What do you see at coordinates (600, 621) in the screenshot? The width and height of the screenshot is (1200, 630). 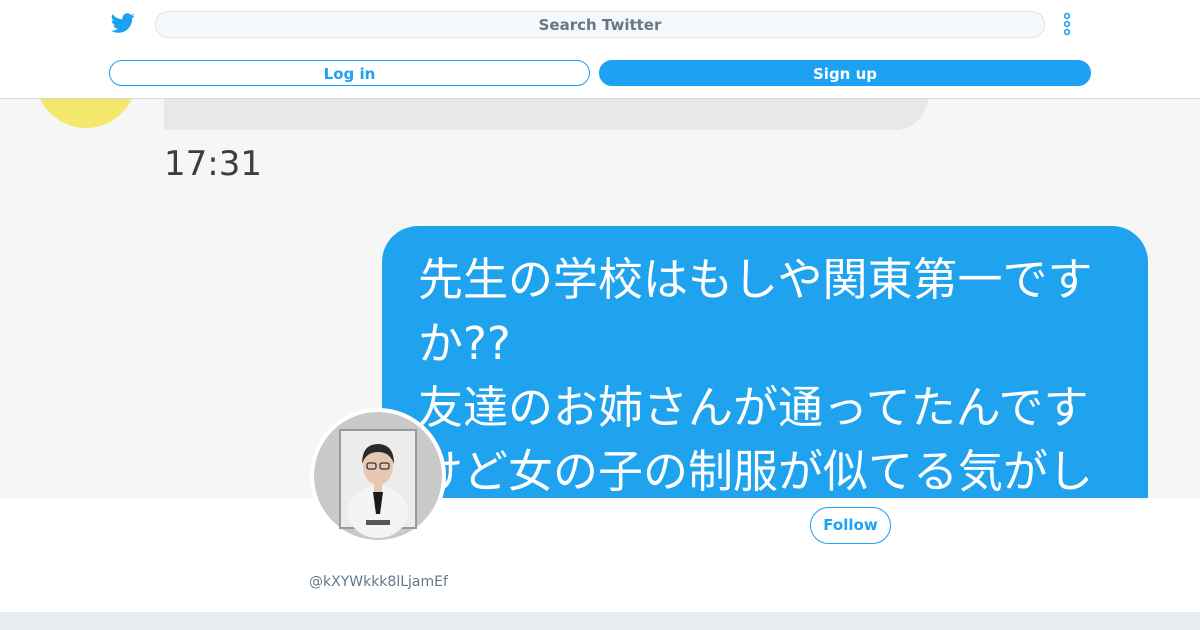 I see `footer-strip` at bounding box center [600, 621].